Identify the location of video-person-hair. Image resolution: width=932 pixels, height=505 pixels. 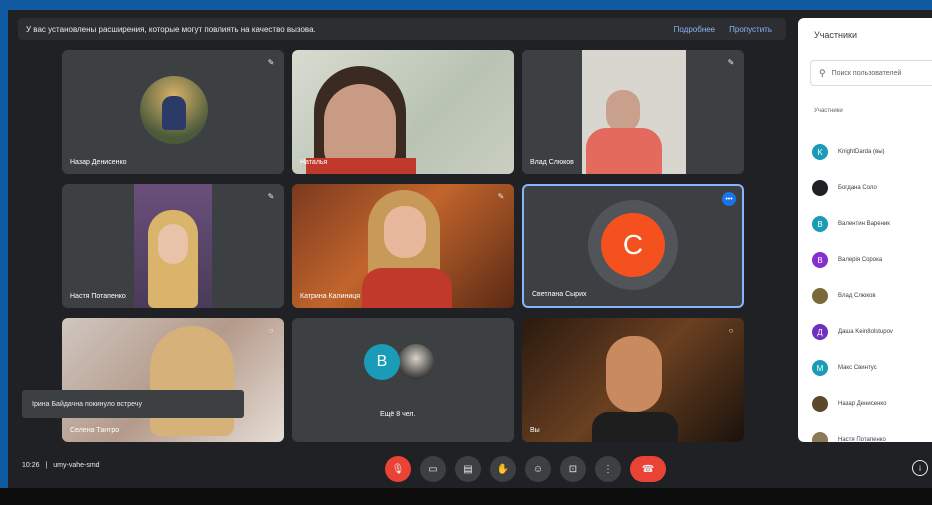
(192, 381).